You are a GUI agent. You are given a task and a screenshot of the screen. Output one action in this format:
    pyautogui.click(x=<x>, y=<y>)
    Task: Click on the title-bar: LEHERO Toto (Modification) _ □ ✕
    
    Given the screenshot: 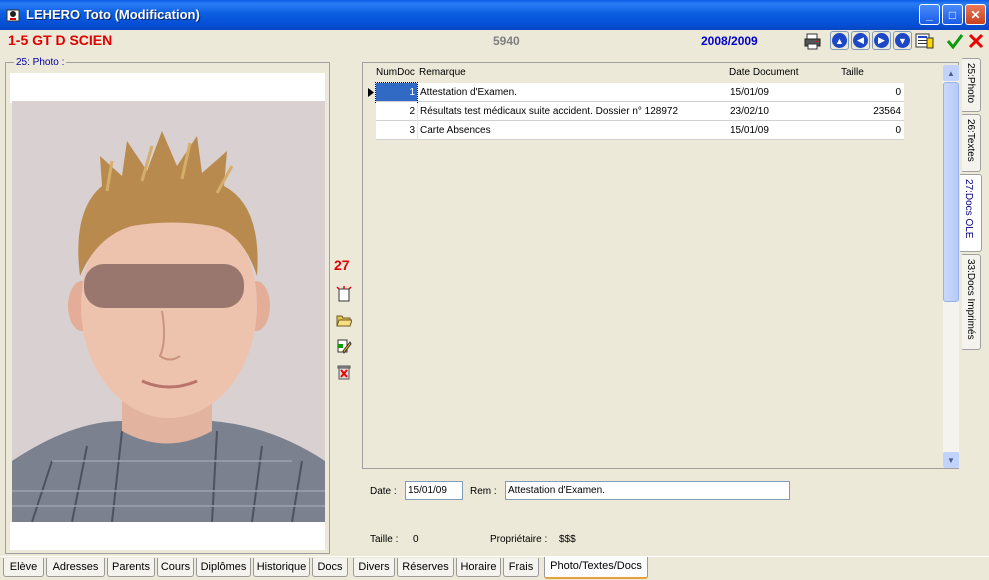 What is the action you would take?
    pyautogui.click(x=494, y=15)
    